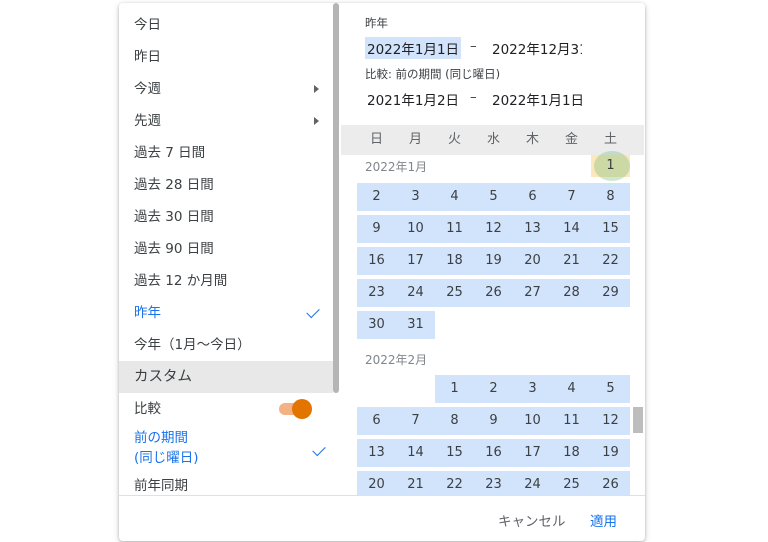 This screenshot has height=542, width=768. Describe the element at coordinates (226, 57) in the screenshot. I see `preset-item: 昨日` at that location.